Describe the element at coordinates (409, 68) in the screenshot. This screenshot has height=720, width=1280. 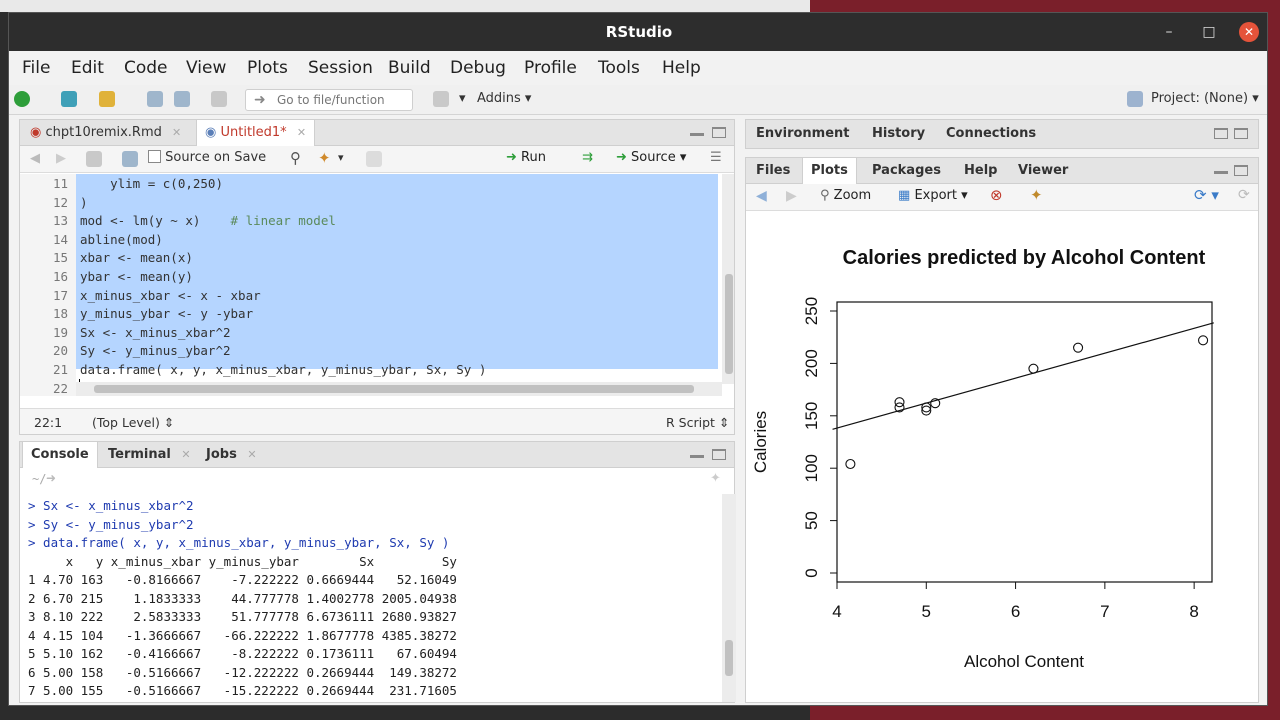
I see `menu-build: Build` at that location.